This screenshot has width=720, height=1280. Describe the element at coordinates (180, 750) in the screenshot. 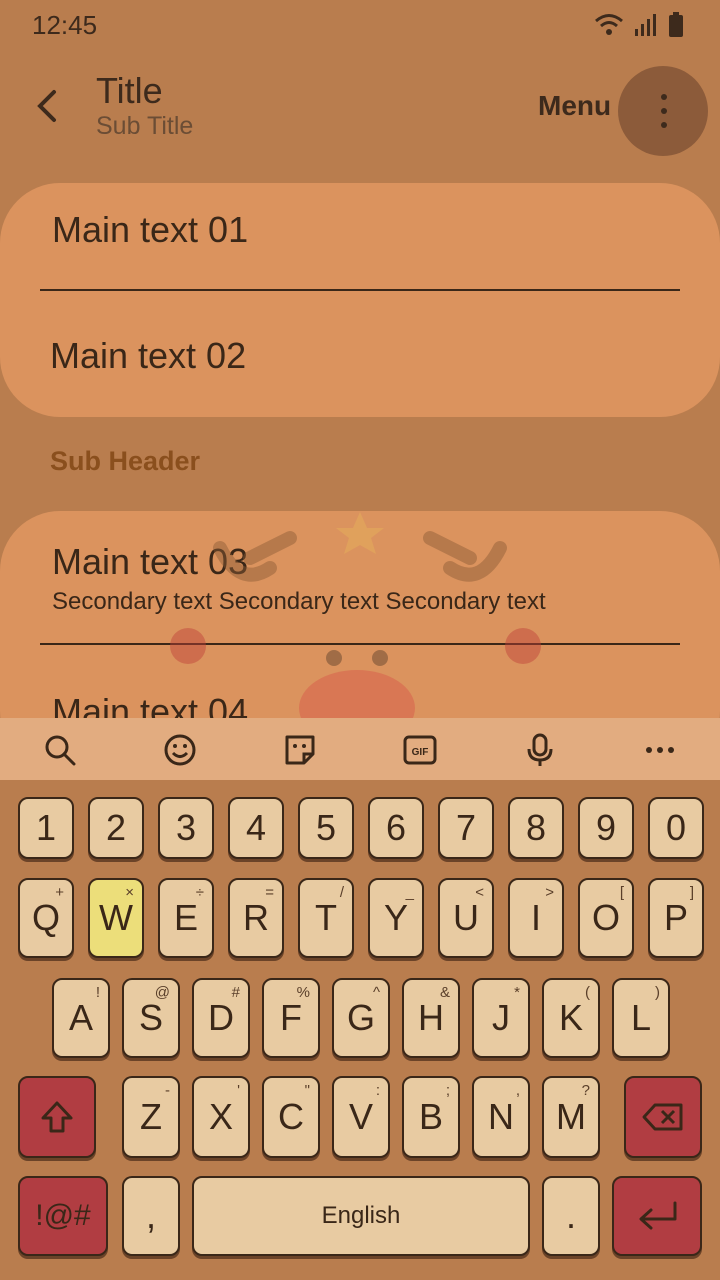

I see `emoji-icon` at that location.